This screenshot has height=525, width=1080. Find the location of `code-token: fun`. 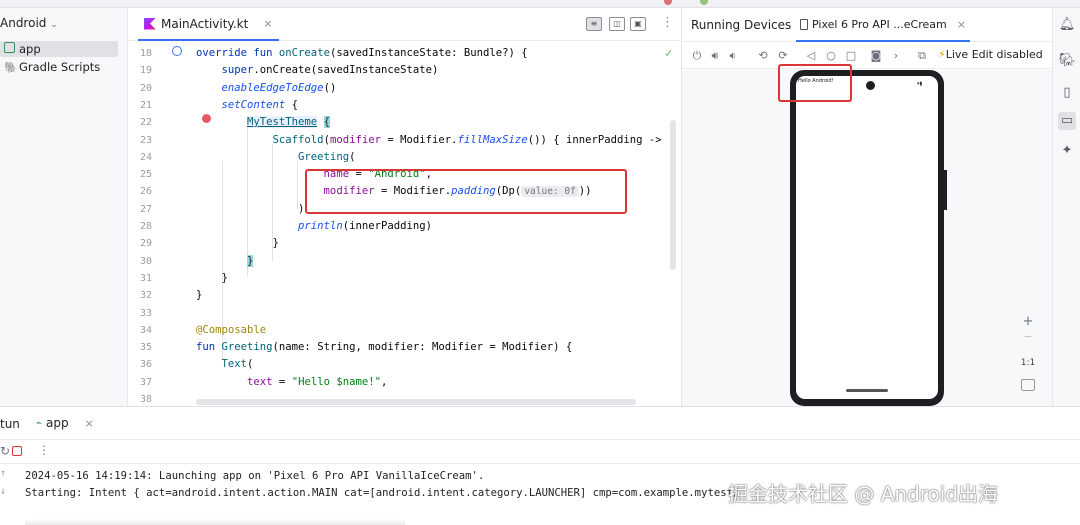

code-token: fun is located at coordinates (209, 347).